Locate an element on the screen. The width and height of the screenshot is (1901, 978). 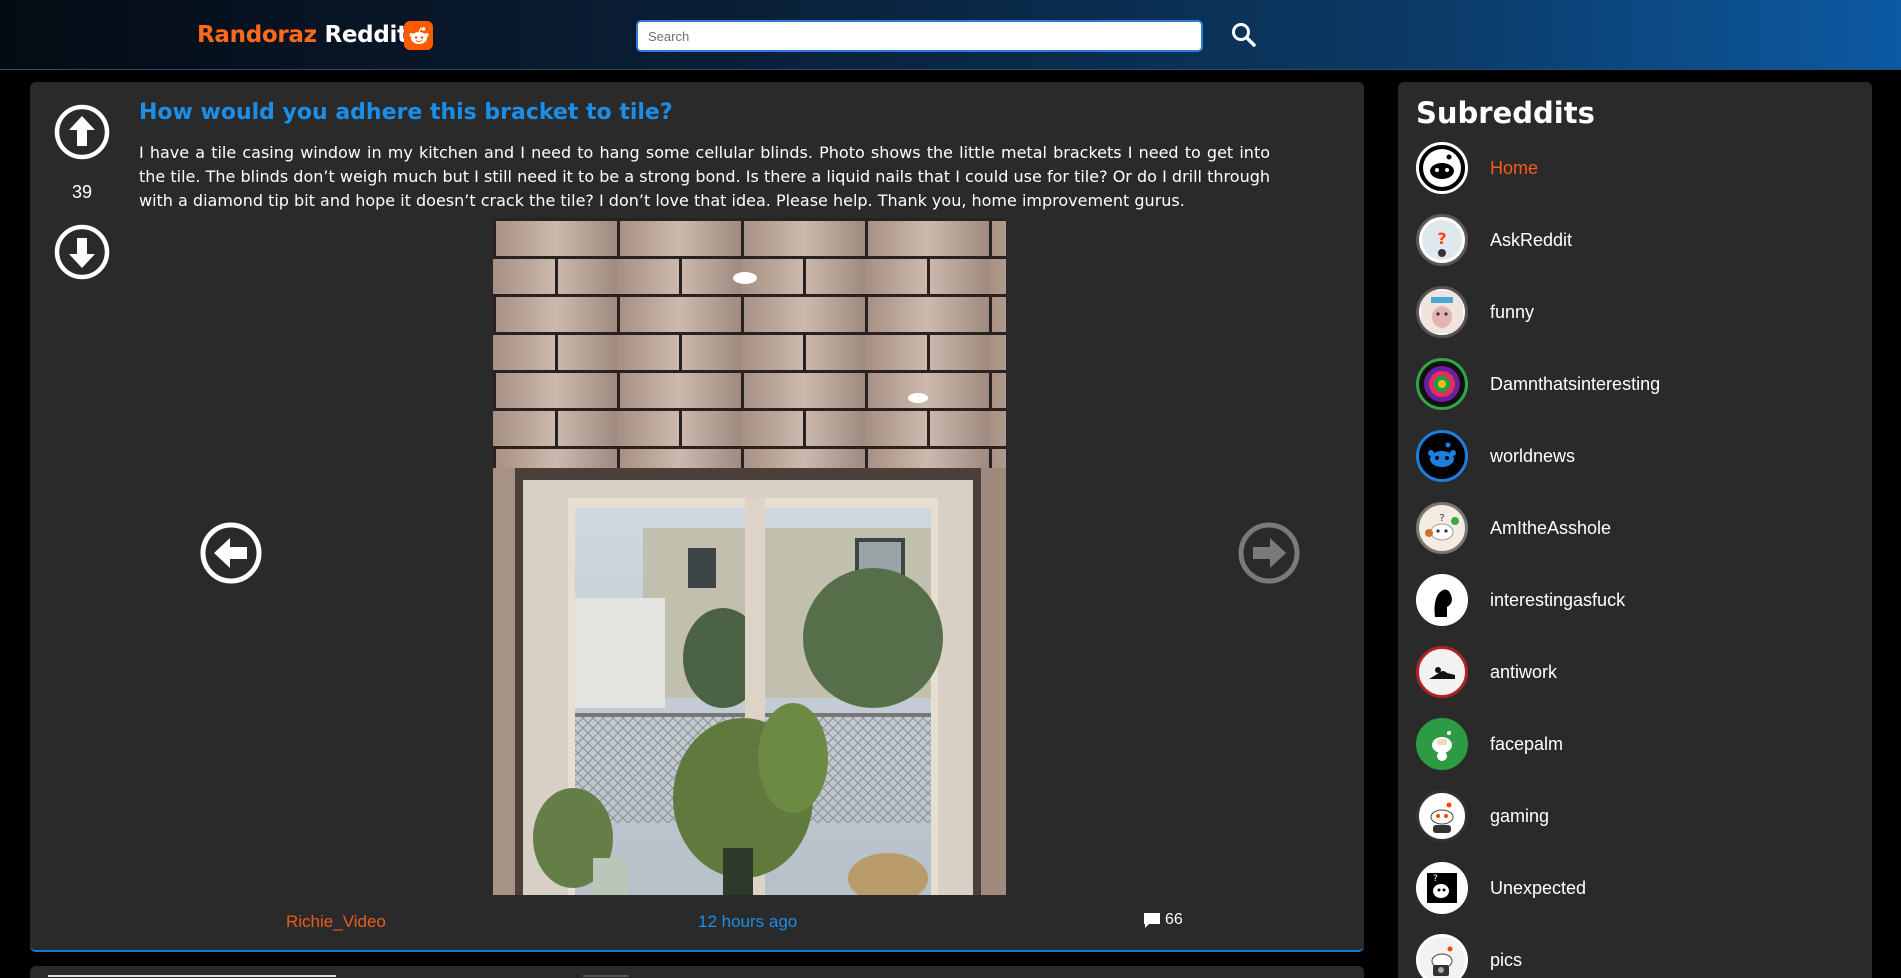
sidebar-item-label: AskReddit is located at coordinates (1531, 239).